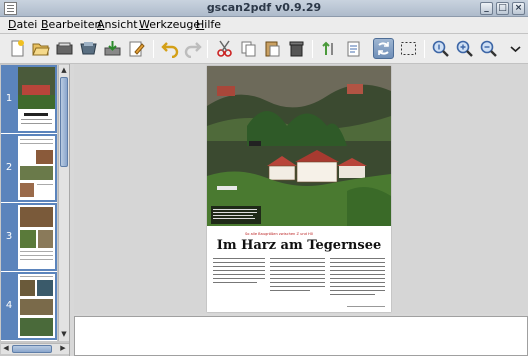 This screenshot has width=528, height=356. I want to click on zoom-out-icon, so click(488, 48).